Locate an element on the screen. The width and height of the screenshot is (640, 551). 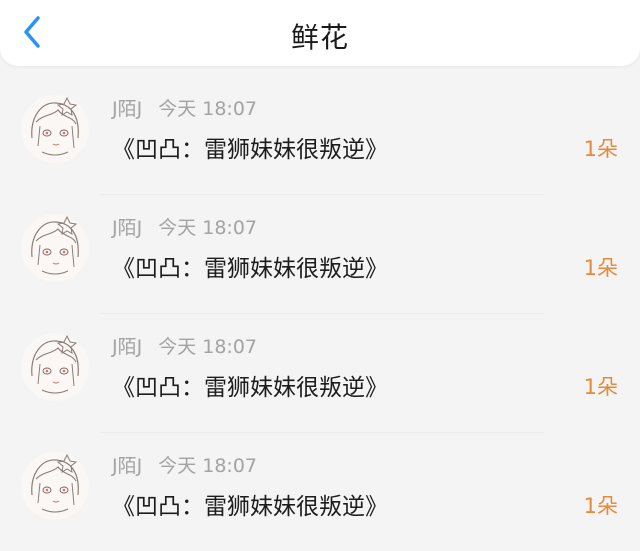
page-title: 鲜花 is located at coordinates (319, 37).